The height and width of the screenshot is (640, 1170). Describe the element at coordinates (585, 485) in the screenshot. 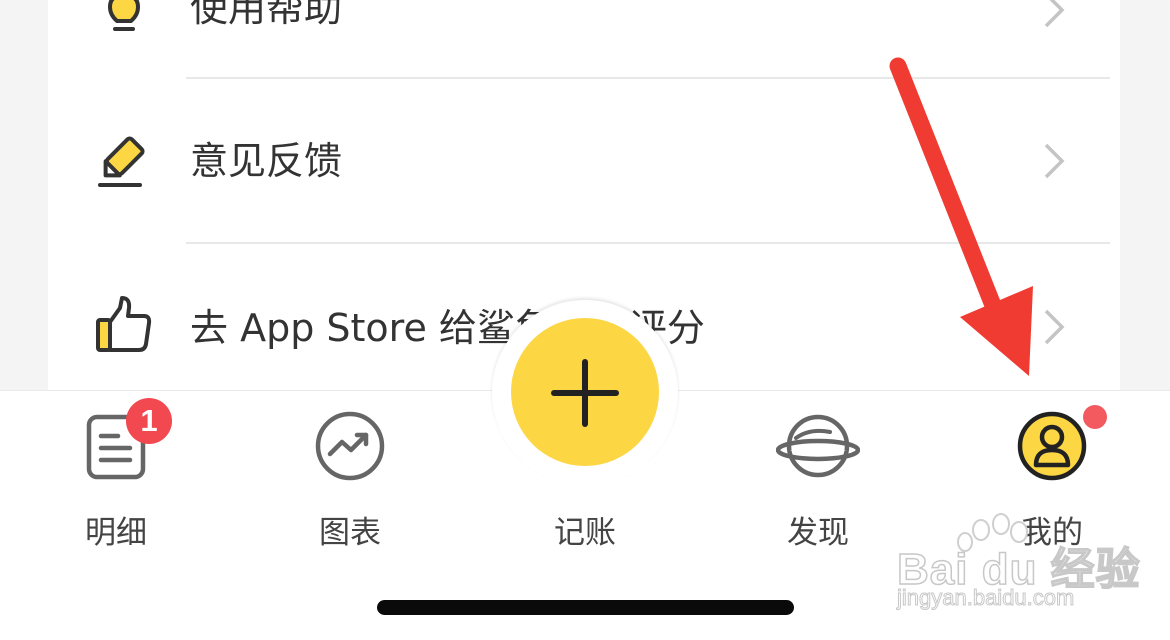

I see `tab-record: 记账` at that location.